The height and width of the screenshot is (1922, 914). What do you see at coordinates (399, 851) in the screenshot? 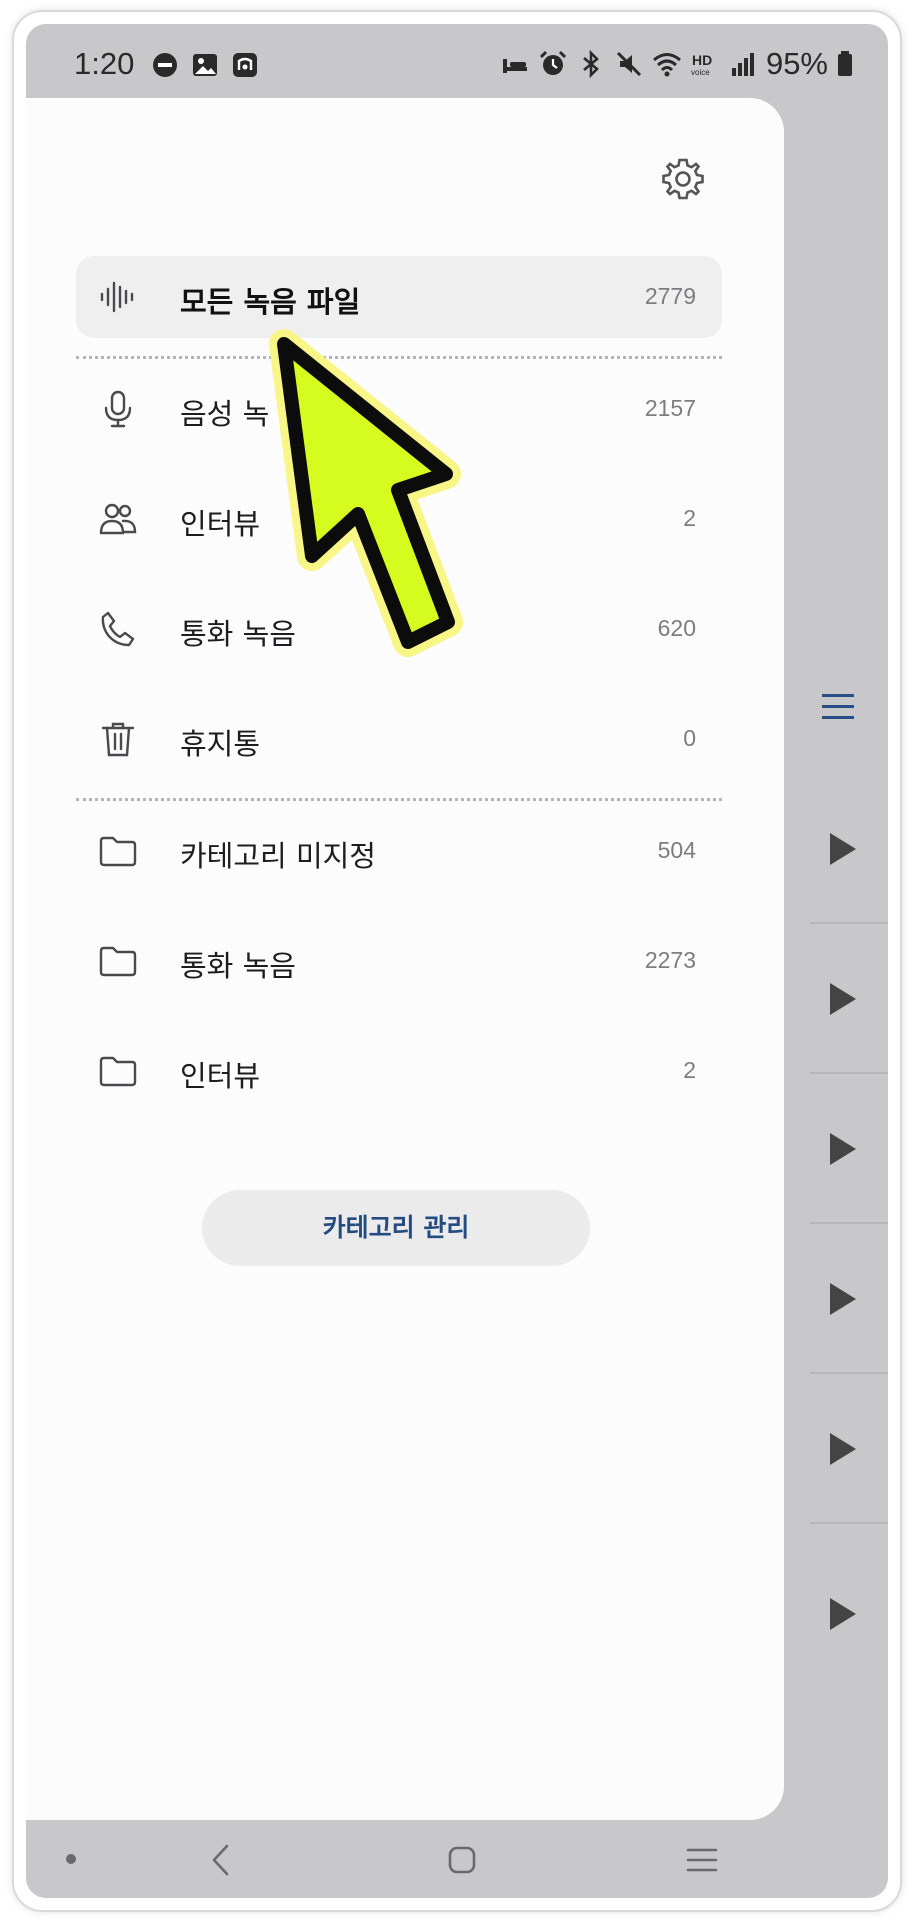
I see `category-item-uncategorized: 카테고리 미지정 504` at bounding box center [399, 851].